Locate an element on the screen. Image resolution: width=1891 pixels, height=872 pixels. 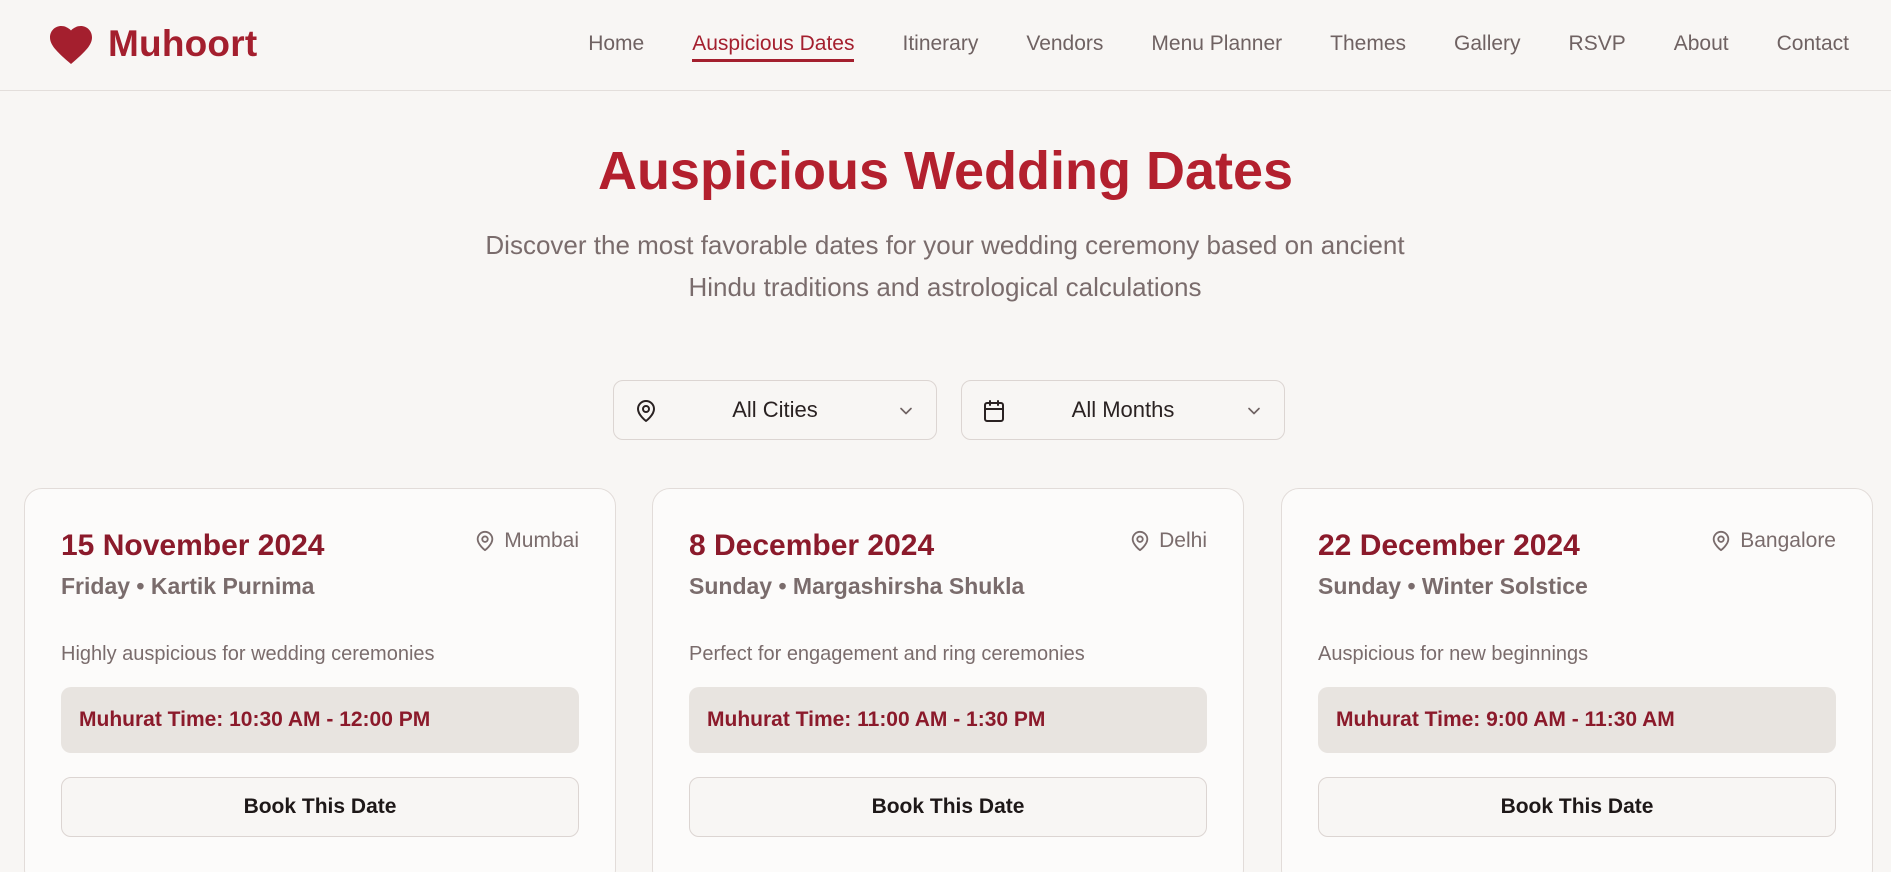
card-day-info: Sunday • Margashirsha Shukla is located at coordinates (857, 586).